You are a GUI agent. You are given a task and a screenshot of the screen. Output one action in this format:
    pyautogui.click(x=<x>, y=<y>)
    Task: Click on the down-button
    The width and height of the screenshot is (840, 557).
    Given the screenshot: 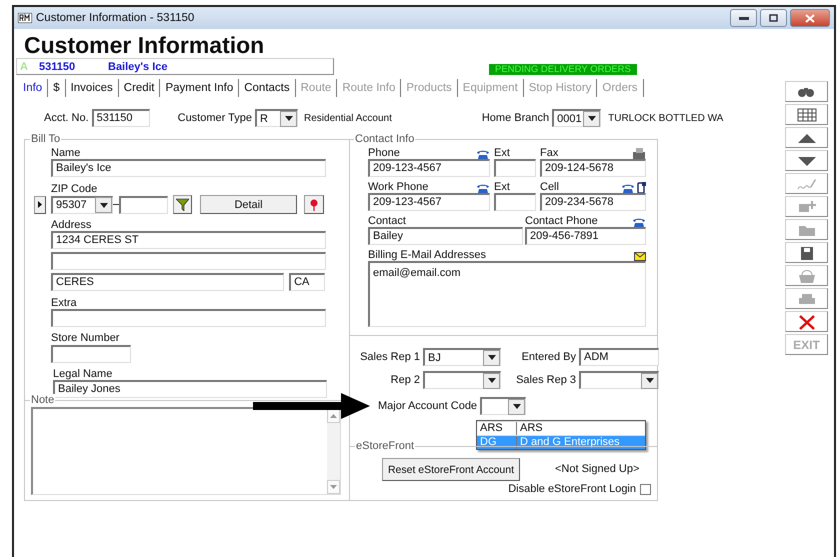 What is the action you would take?
    pyautogui.click(x=806, y=160)
    